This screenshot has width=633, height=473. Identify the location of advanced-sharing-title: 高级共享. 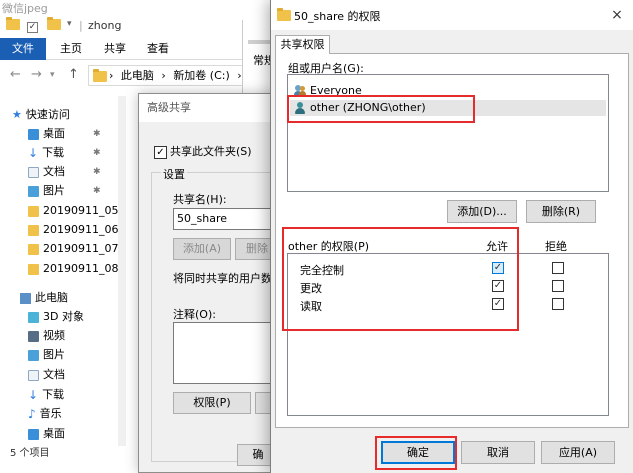
(208, 108).